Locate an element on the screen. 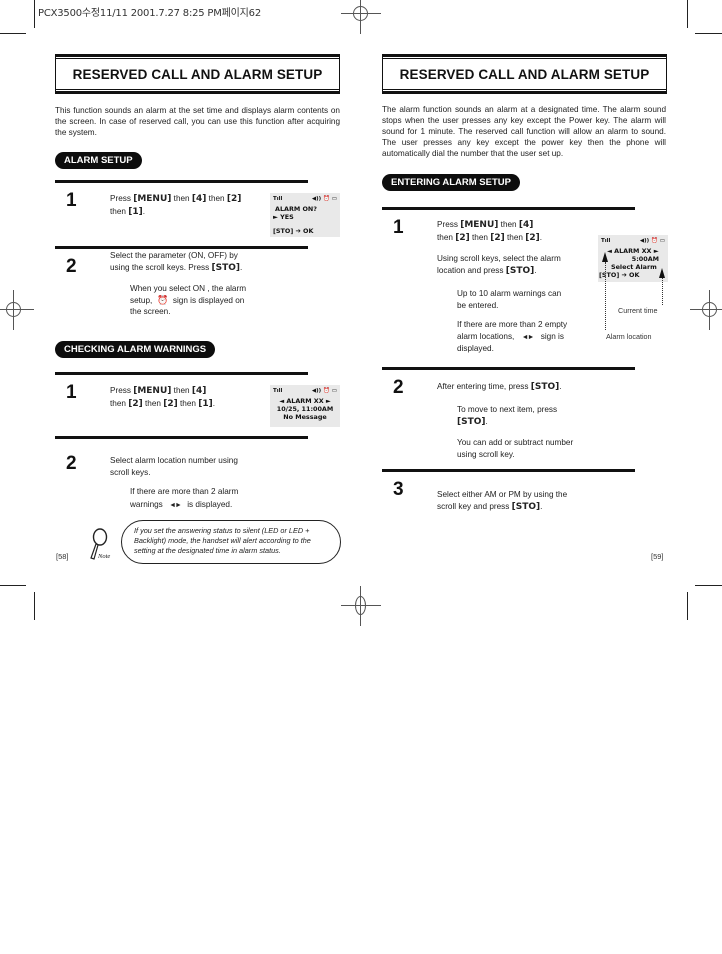 This screenshot has width=722, height=954. registration-mark-bottom is located at coordinates (361, 606).